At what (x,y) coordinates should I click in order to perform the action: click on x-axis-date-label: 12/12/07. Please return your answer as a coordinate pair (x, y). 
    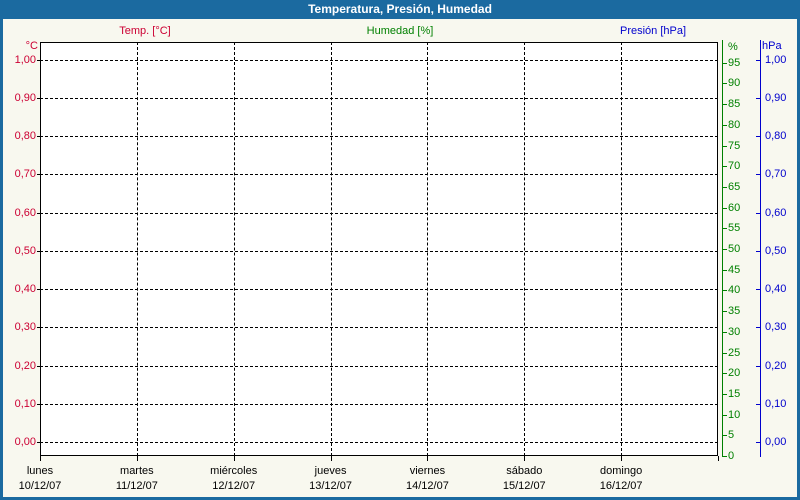
    Looking at the image, I should click on (234, 486).